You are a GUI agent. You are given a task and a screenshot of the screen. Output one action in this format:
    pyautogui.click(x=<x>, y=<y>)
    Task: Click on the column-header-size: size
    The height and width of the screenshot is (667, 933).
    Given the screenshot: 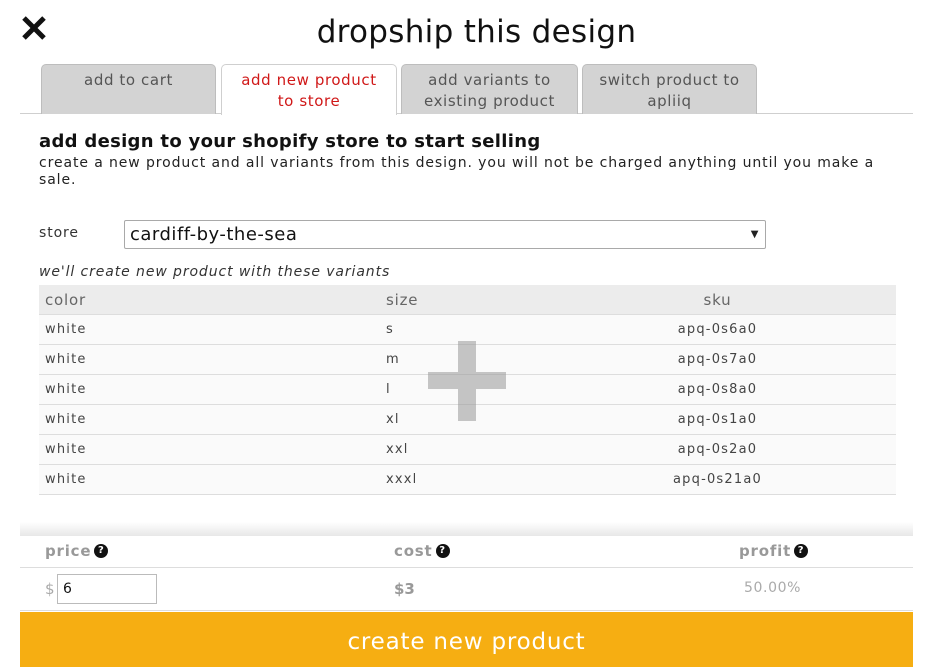 What is the action you would take?
    pyautogui.click(x=402, y=300)
    